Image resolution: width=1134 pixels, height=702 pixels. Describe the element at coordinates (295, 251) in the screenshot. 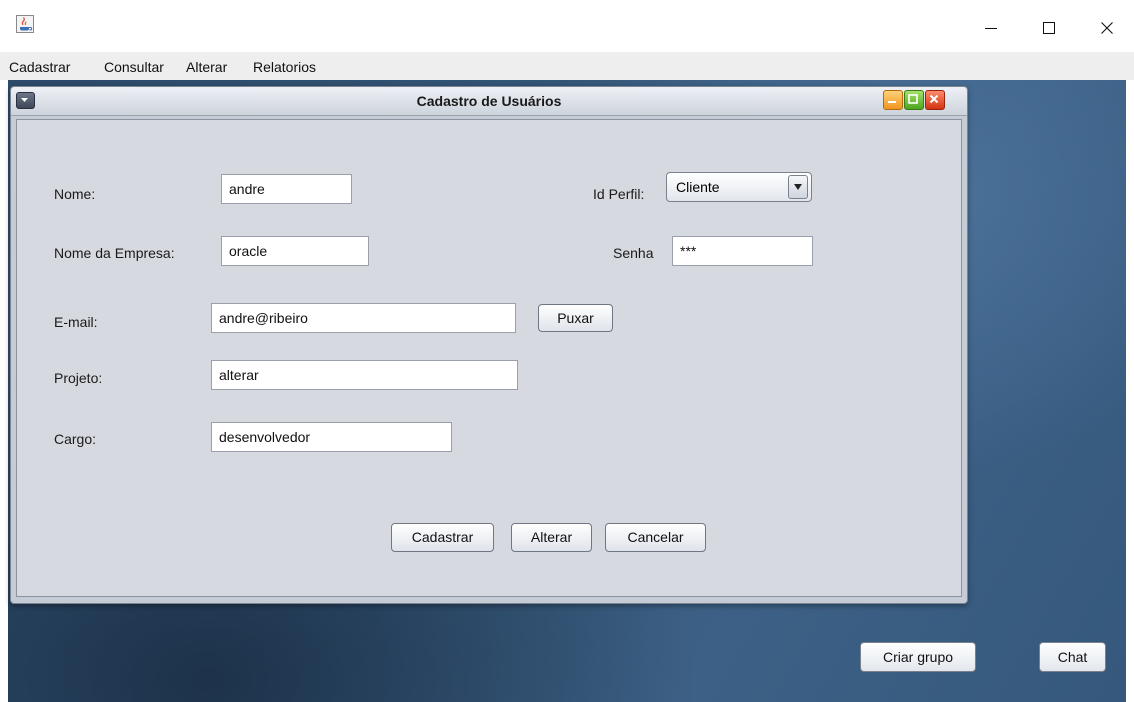

I see `empresa-input: oracle` at that location.